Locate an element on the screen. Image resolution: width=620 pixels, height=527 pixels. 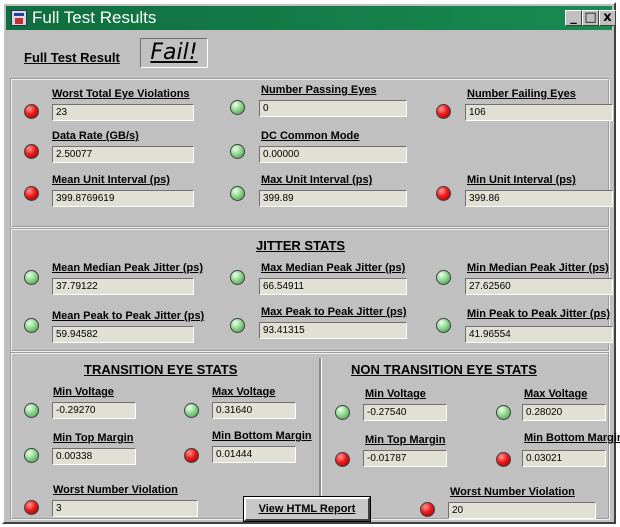
non-transition-min-top-margin-label: Min Top Margin is located at coordinates (405, 440).